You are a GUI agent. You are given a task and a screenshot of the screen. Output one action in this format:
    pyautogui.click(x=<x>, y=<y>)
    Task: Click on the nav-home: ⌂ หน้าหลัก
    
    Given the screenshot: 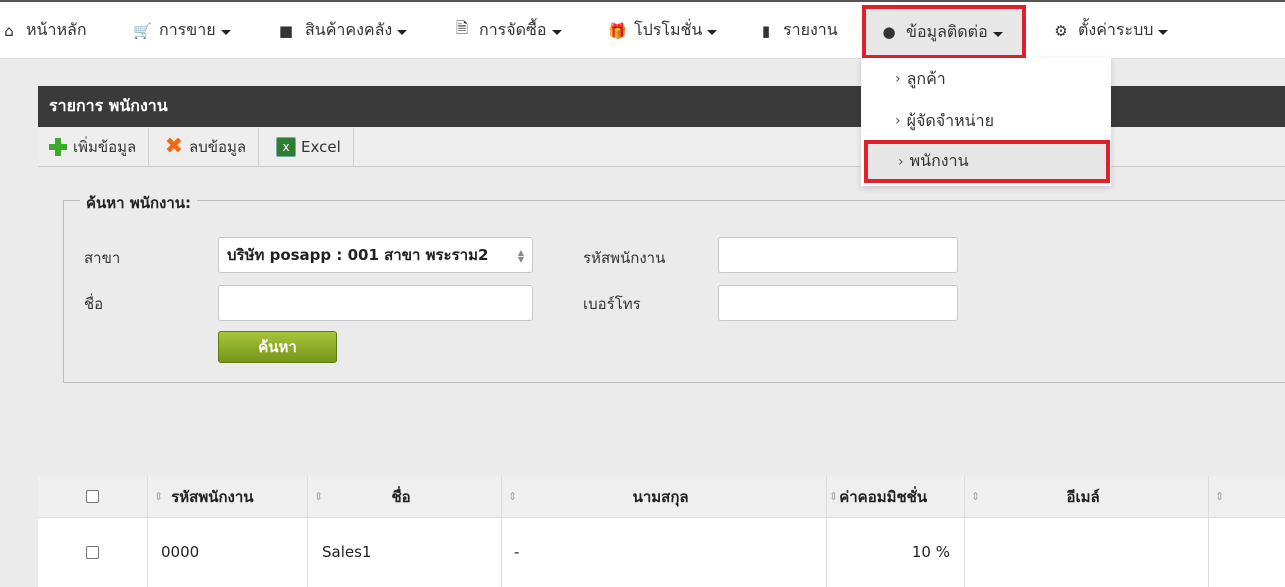 What is the action you would take?
    pyautogui.click(x=43, y=30)
    